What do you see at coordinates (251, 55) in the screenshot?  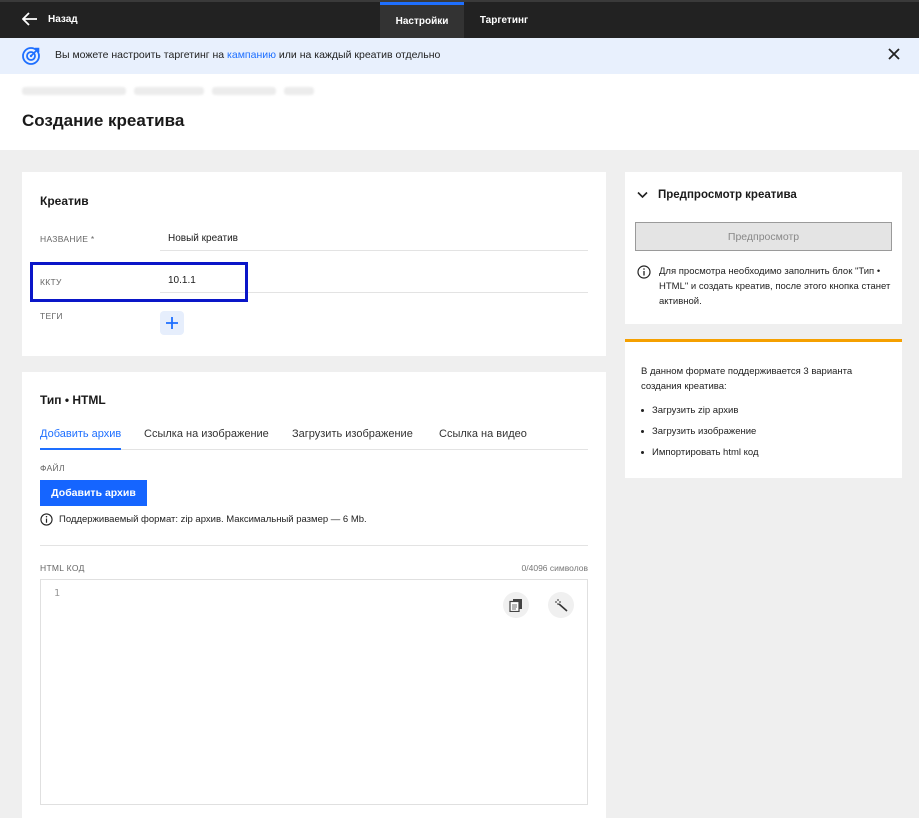 I see `campaign-link: кампанию` at bounding box center [251, 55].